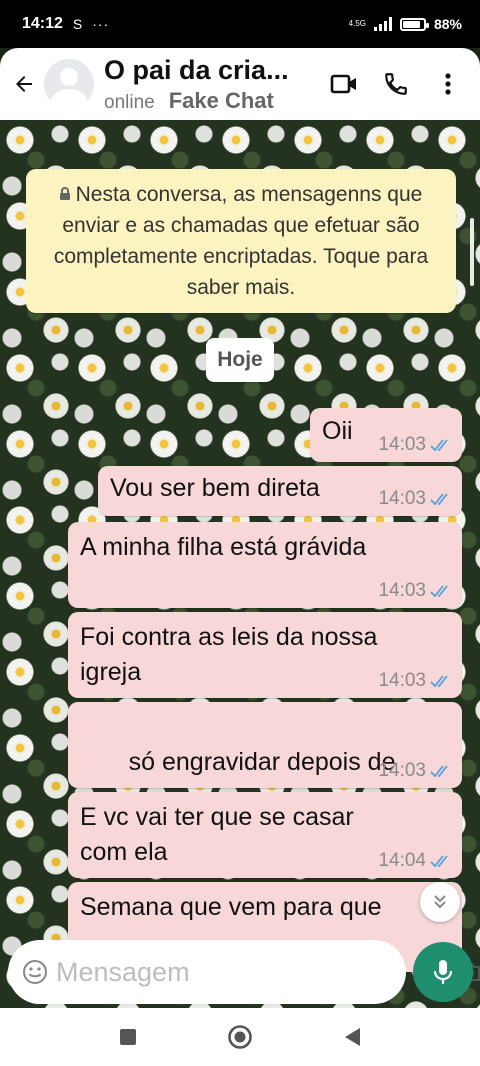 Image resolution: width=480 pixels, height=1066 pixels. What do you see at coordinates (229, 637) in the screenshot?
I see `message-line: Foi contra as leis da nossa` at bounding box center [229, 637].